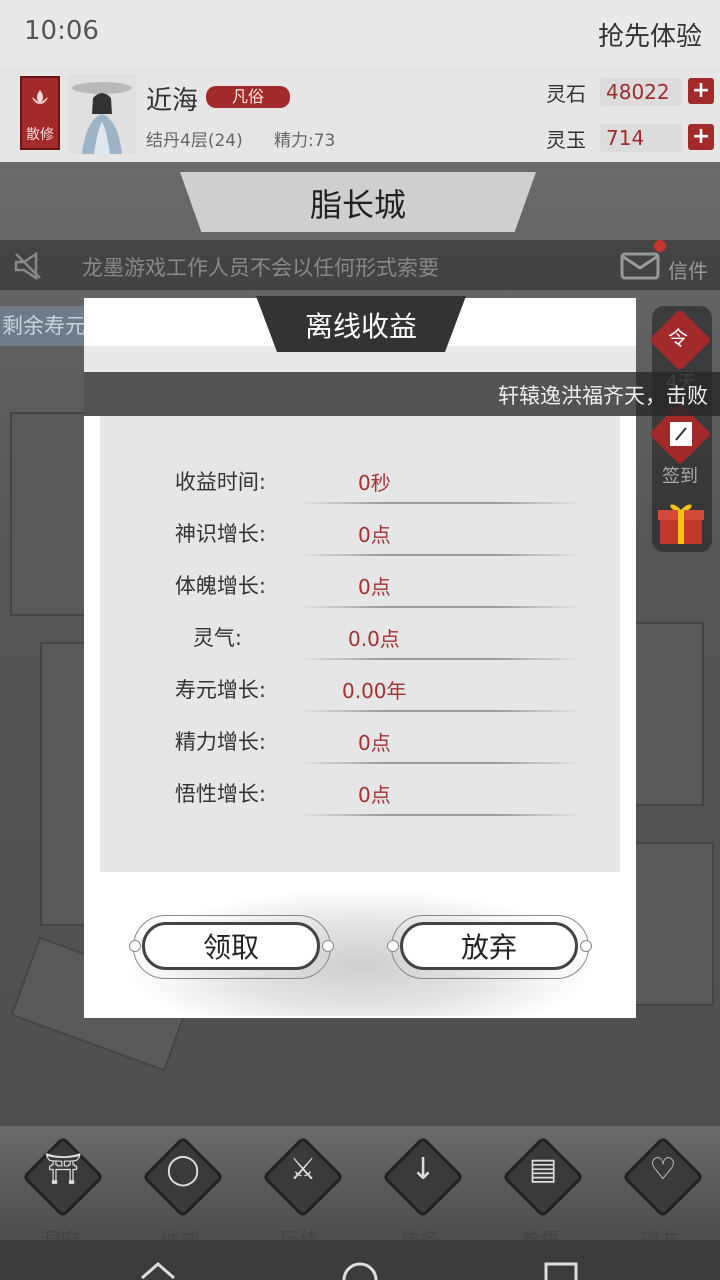 Image resolution: width=720 pixels, height=1280 pixels. I want to click on status-time: 10:06, so click(61, 31).